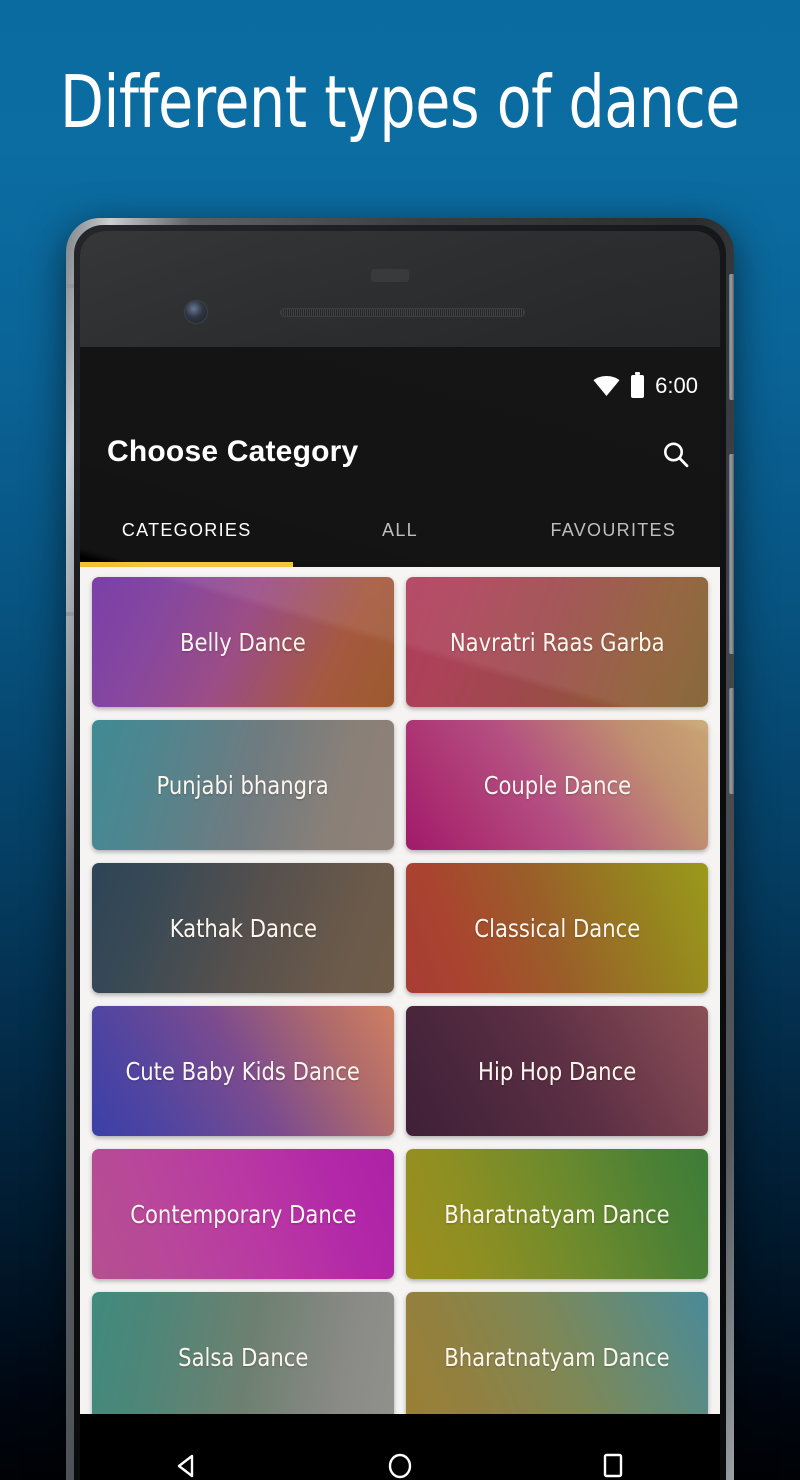  I want to click on category-card-label: Couple Dance, so click(557, 785).